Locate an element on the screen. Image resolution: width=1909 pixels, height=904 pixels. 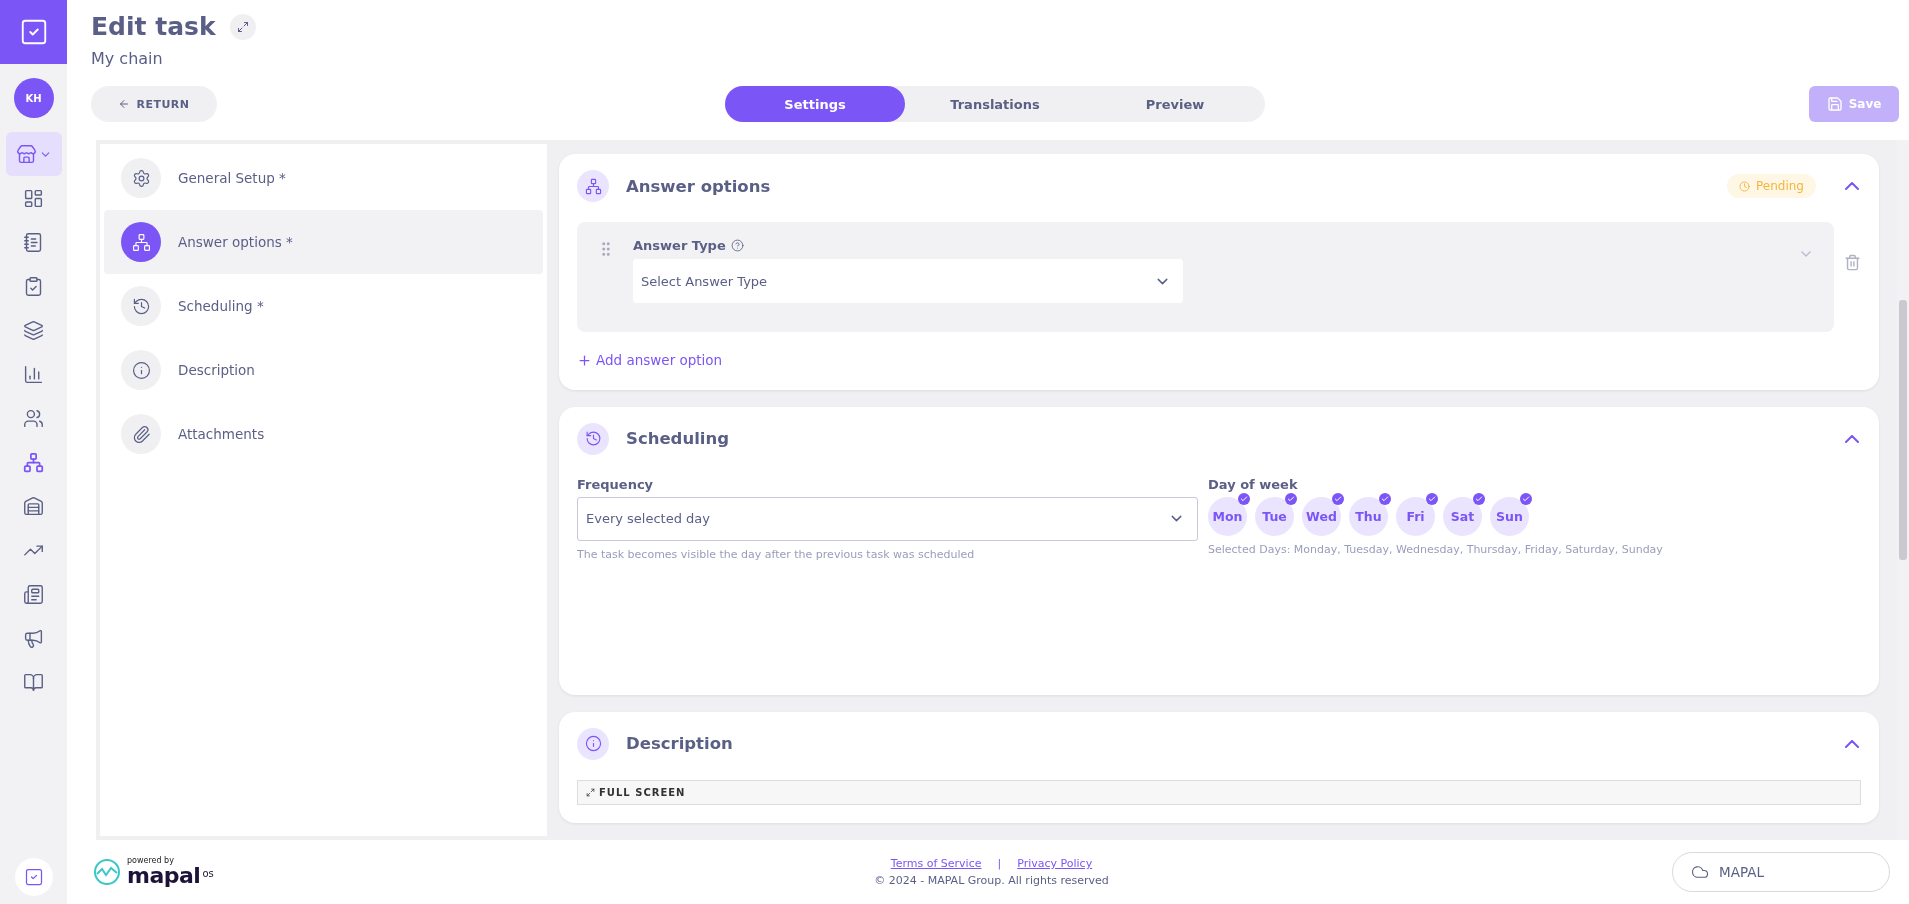
copyright-text: © 2024 - MAPAL Group. All rights reserved is located at coordinates (991, 880).